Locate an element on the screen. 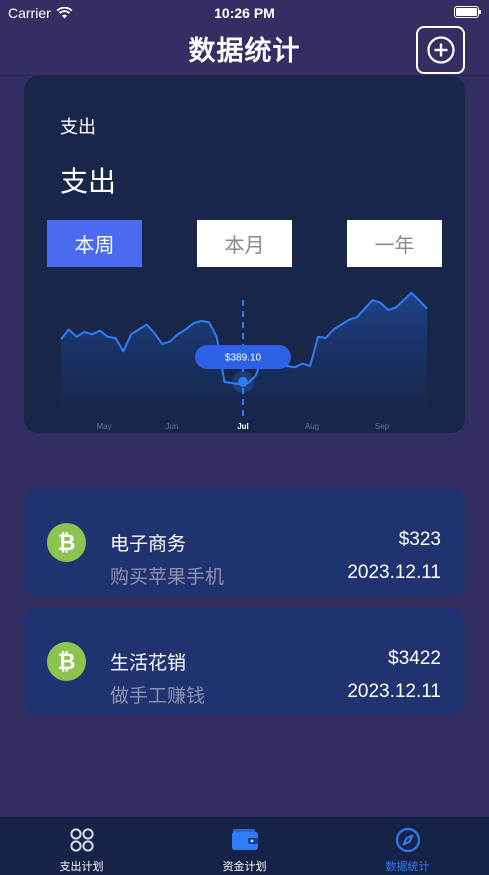 This screenshot has width=489, height=875. card-title: 支出 is located at coordinates (88, 181).